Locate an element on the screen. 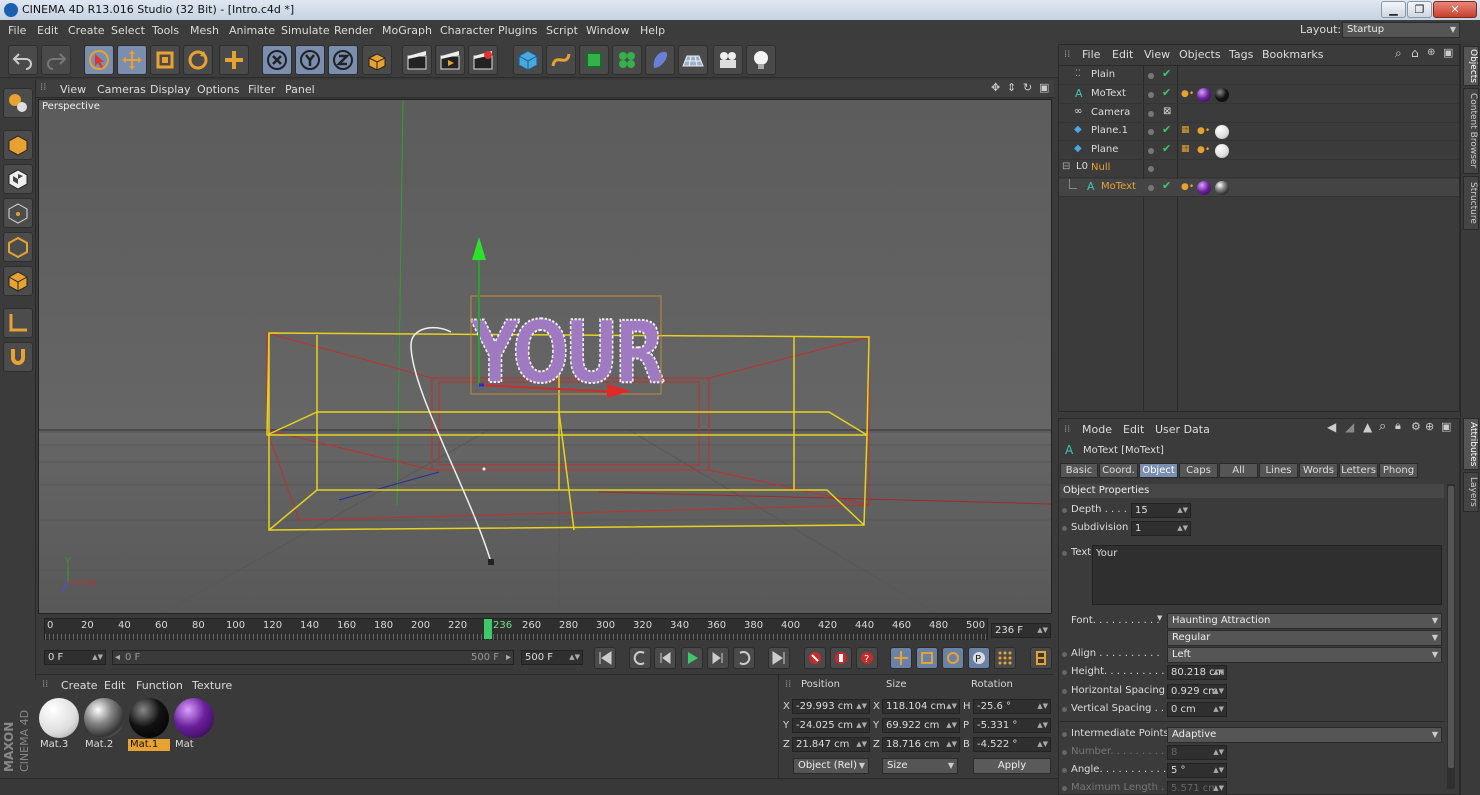 The image size is (1480, 795). workplane-button is located at coordinates (18, 323).